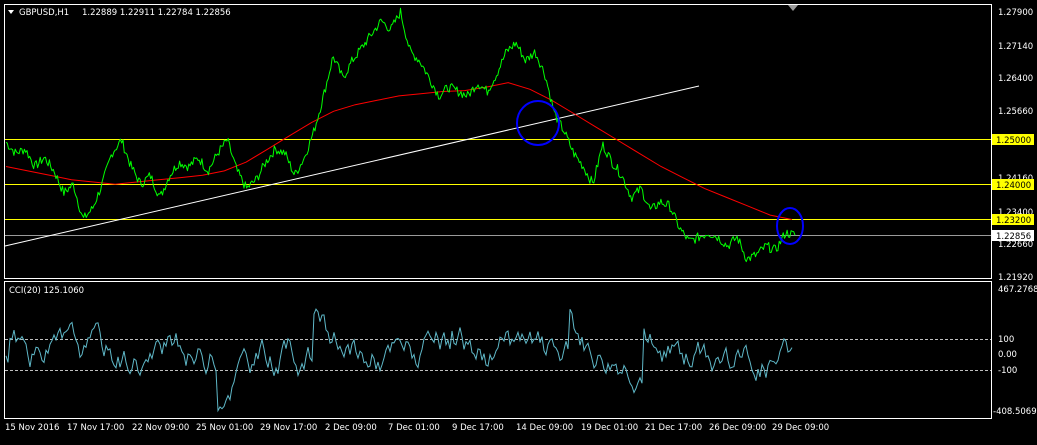  What do you see at coordinates (1017, 290) in the screenshot?
I see `cci-tick: 467.2768` at bounding box center [1017, 290].